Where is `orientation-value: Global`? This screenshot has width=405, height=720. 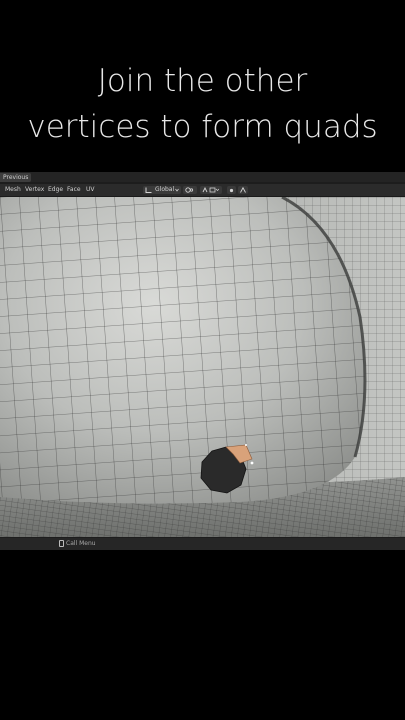 orientation-value: Global is located at coordinates (165, 189).